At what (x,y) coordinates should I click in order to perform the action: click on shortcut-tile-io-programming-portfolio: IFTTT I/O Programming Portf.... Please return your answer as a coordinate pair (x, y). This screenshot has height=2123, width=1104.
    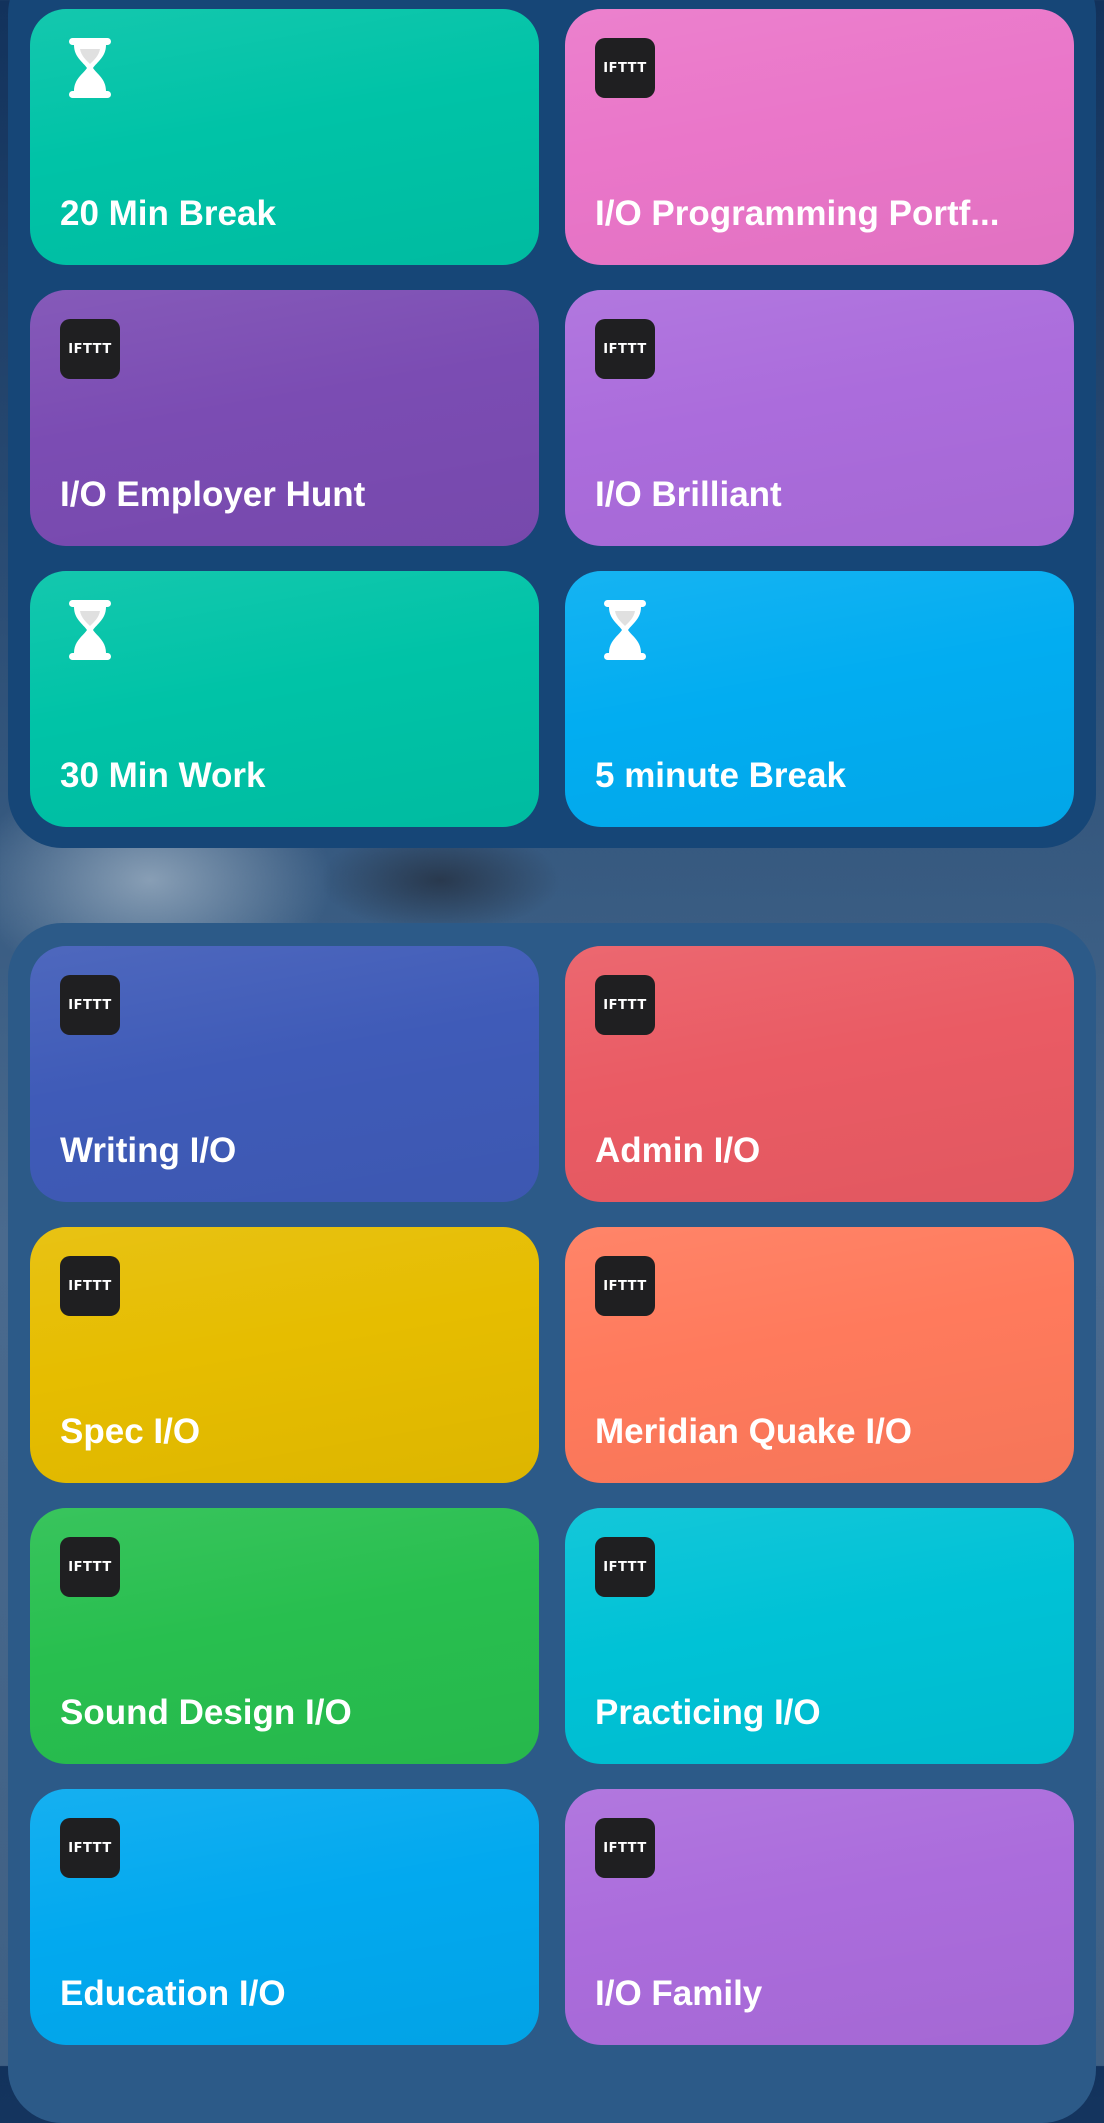
    Looking at the image, I should click on (819, 137).